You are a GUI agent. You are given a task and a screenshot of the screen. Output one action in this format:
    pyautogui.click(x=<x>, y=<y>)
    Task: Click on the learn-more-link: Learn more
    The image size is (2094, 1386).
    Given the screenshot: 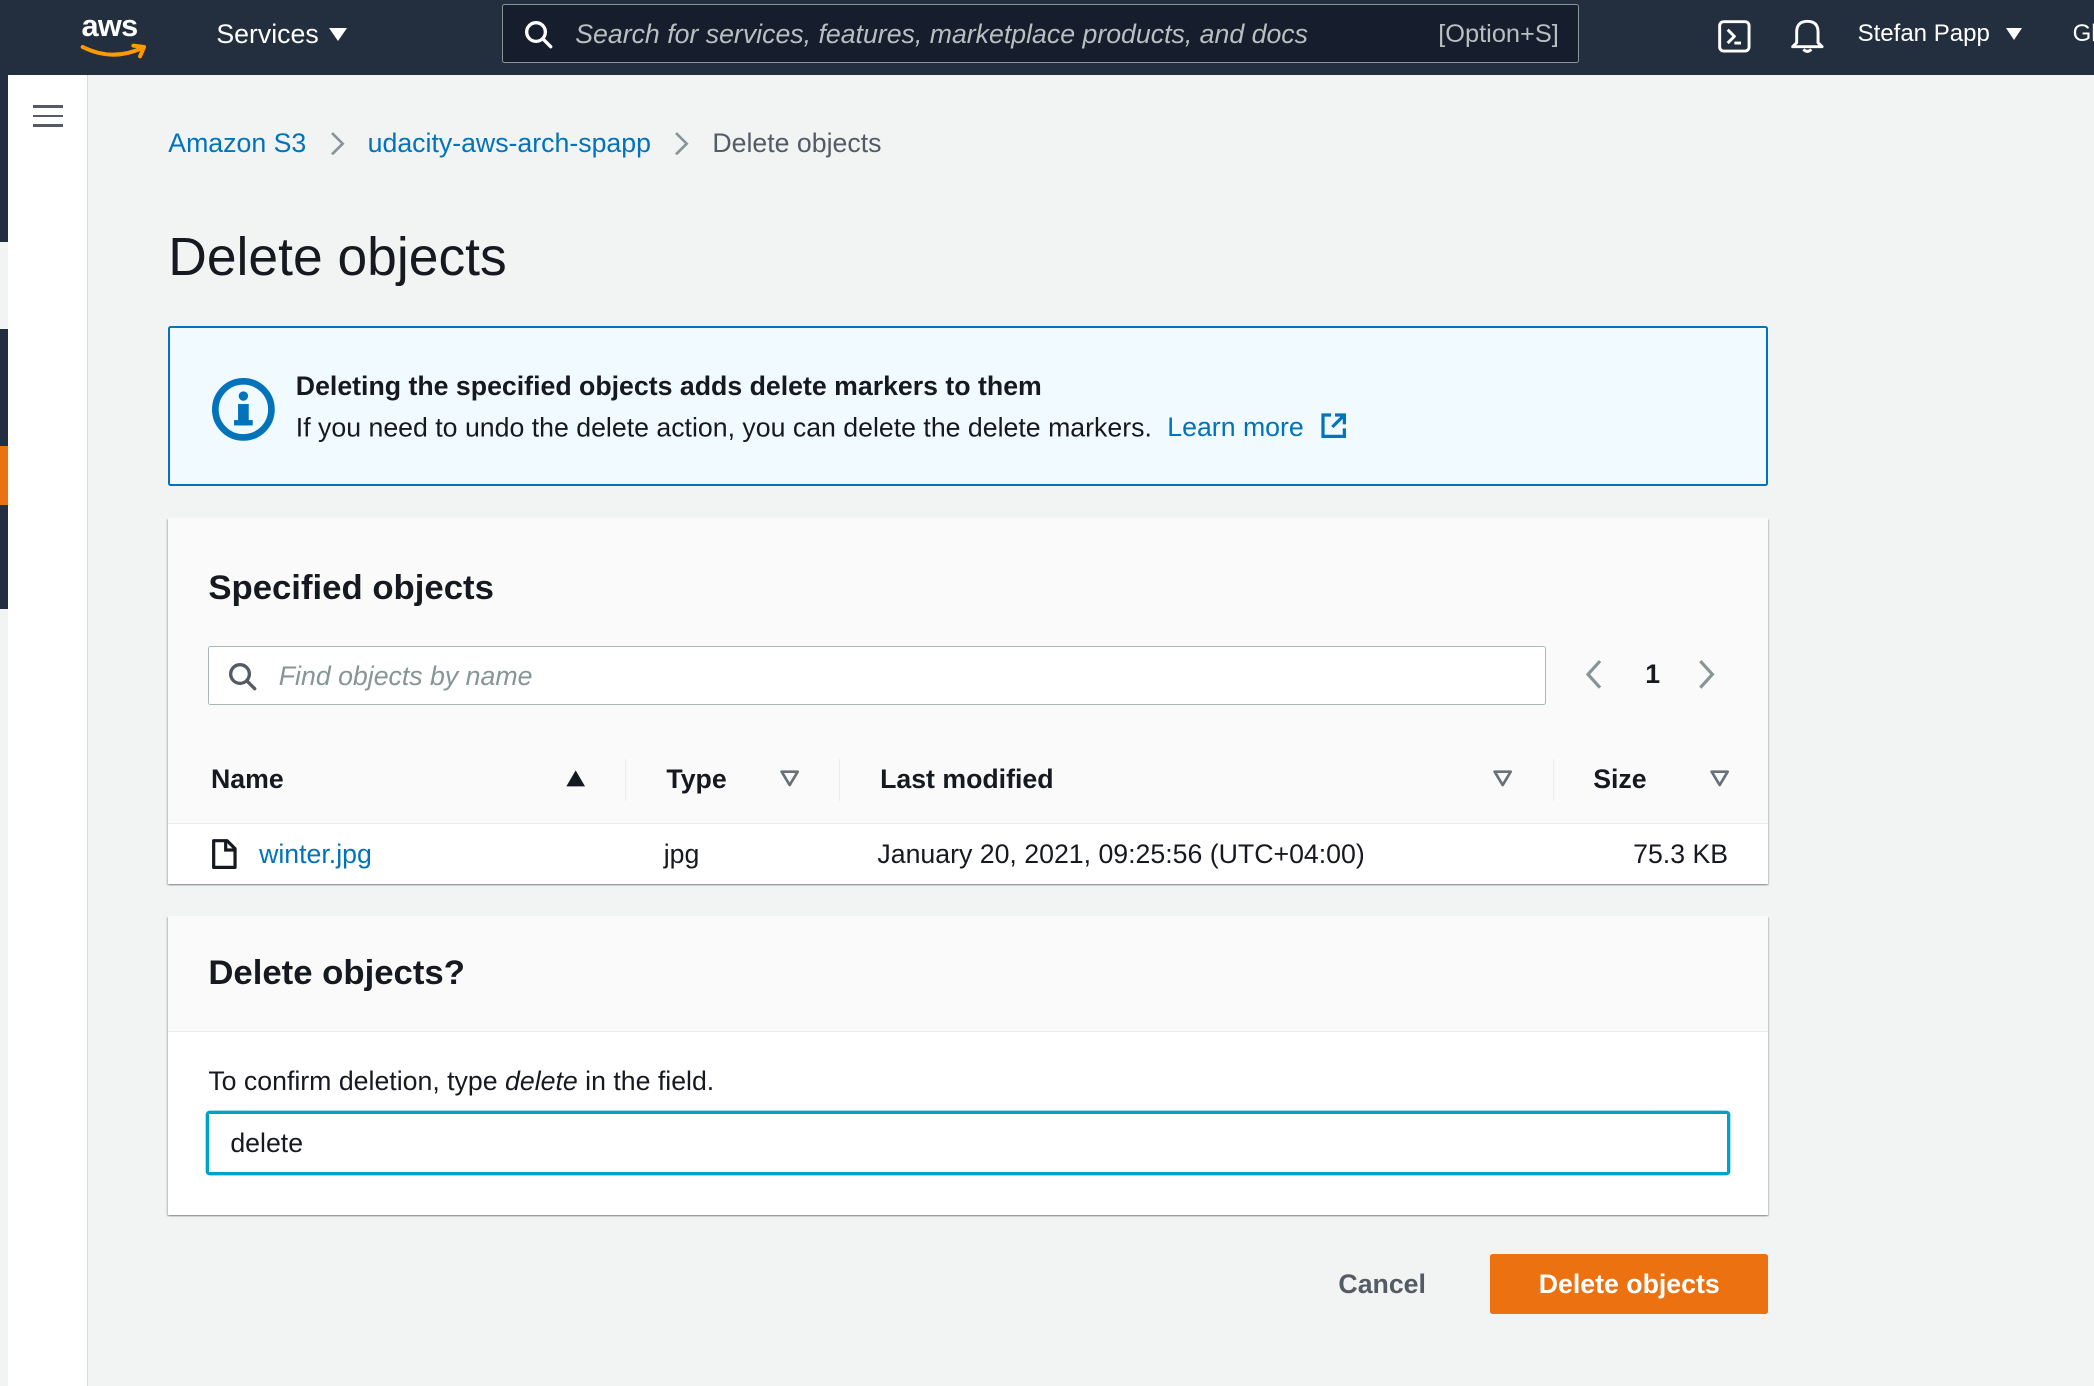 What is the action you would take?
    pyautogui.click(x=1235, y=427)
    